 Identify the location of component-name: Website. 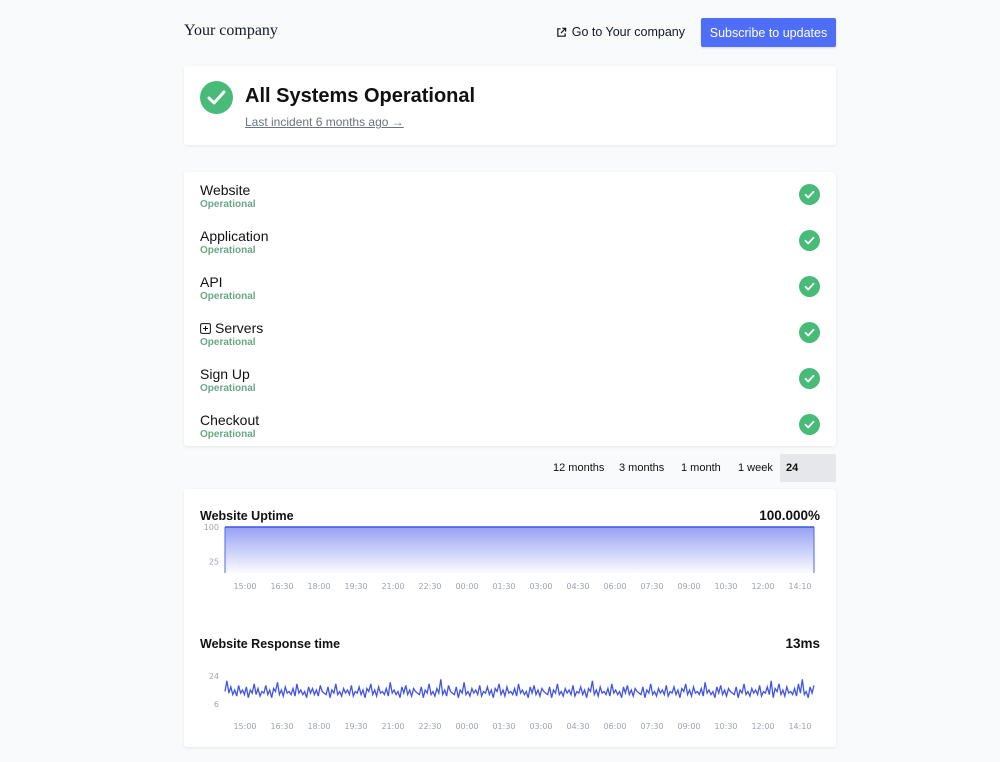
(225, 190).